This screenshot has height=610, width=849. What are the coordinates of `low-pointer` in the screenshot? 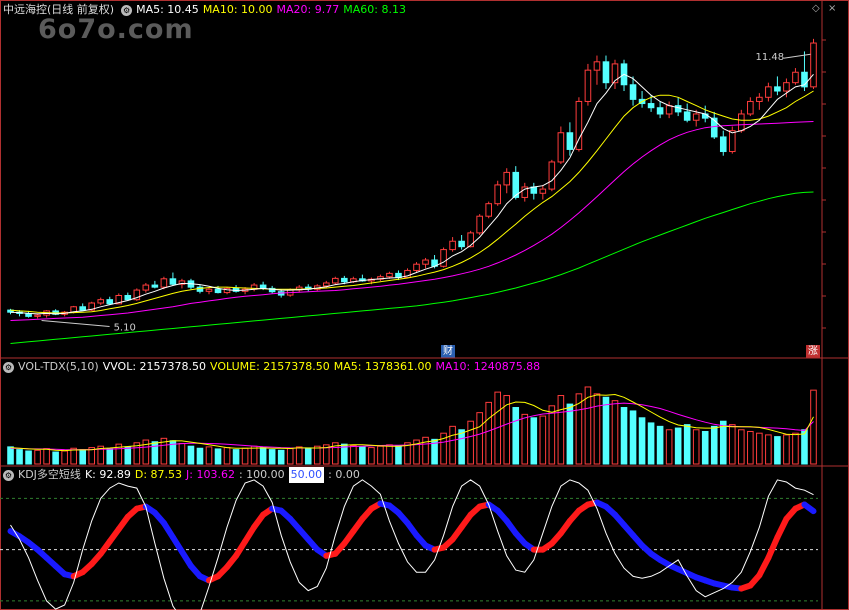 It's located at (75, 323).